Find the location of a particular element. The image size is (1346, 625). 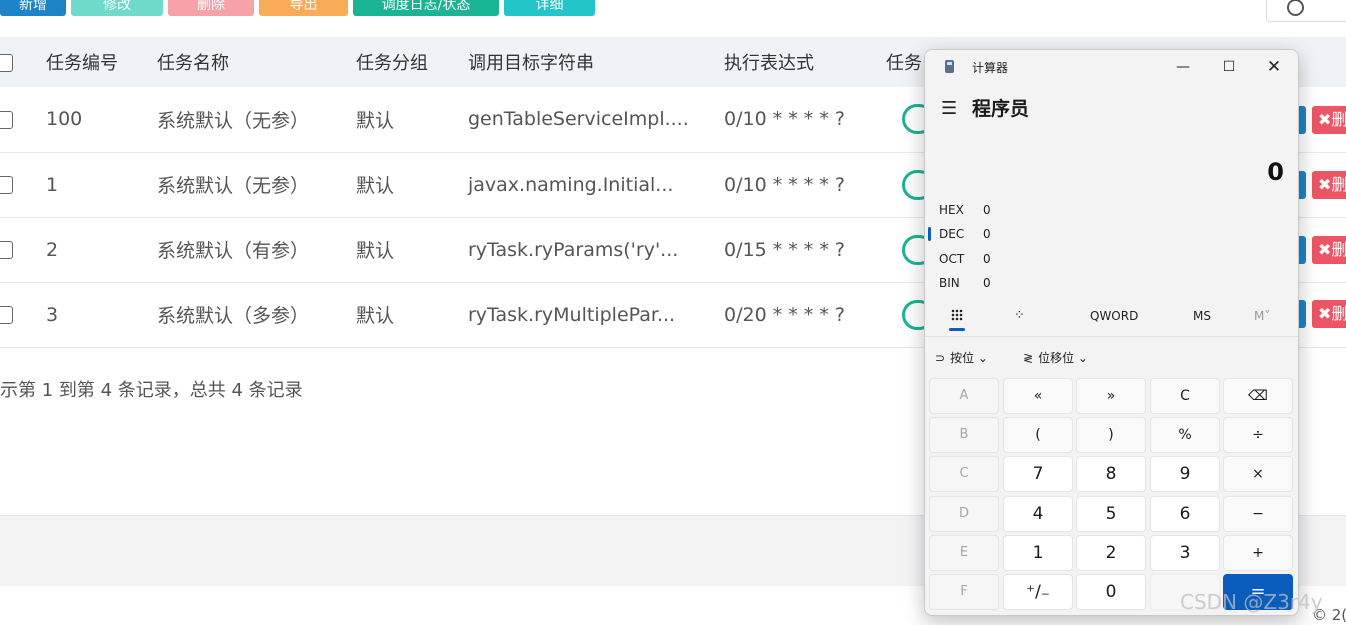

radix-bin: BIN 0 is located at coordinates (1039, 286).